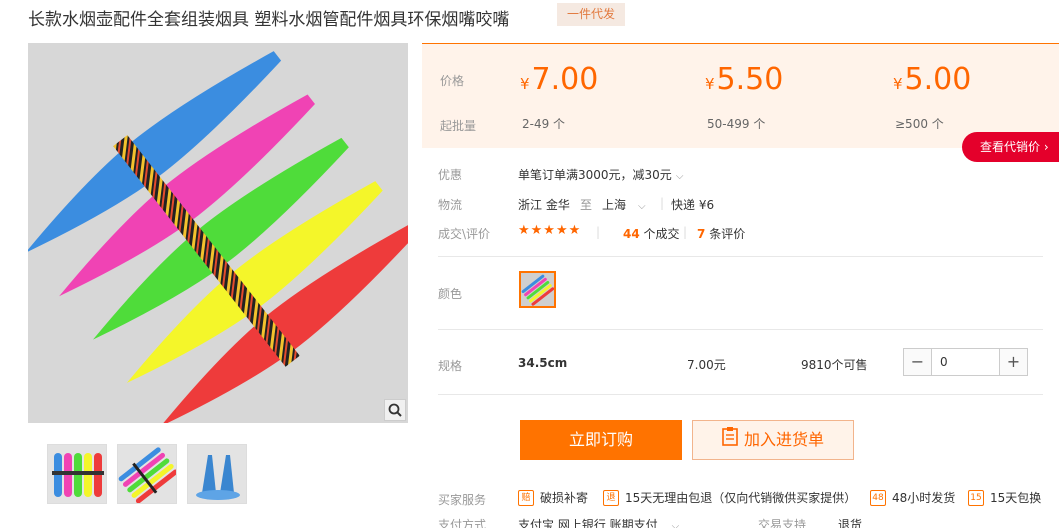 The image size is (1059, 528). What do you see at coordinates (462, 523) in the screenshot?
I see `payment-label: 支付方式` at bounding box center [462, 523].